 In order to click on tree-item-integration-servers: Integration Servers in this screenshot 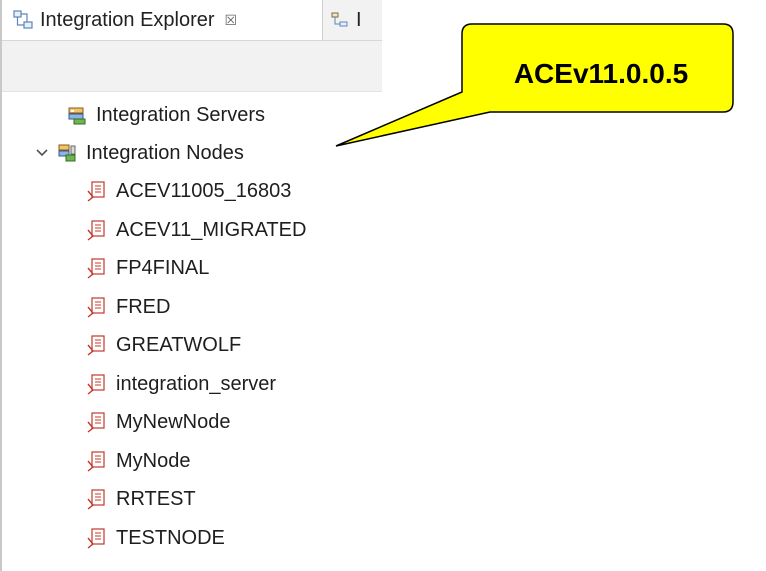, I will do `click(165, 115)`.